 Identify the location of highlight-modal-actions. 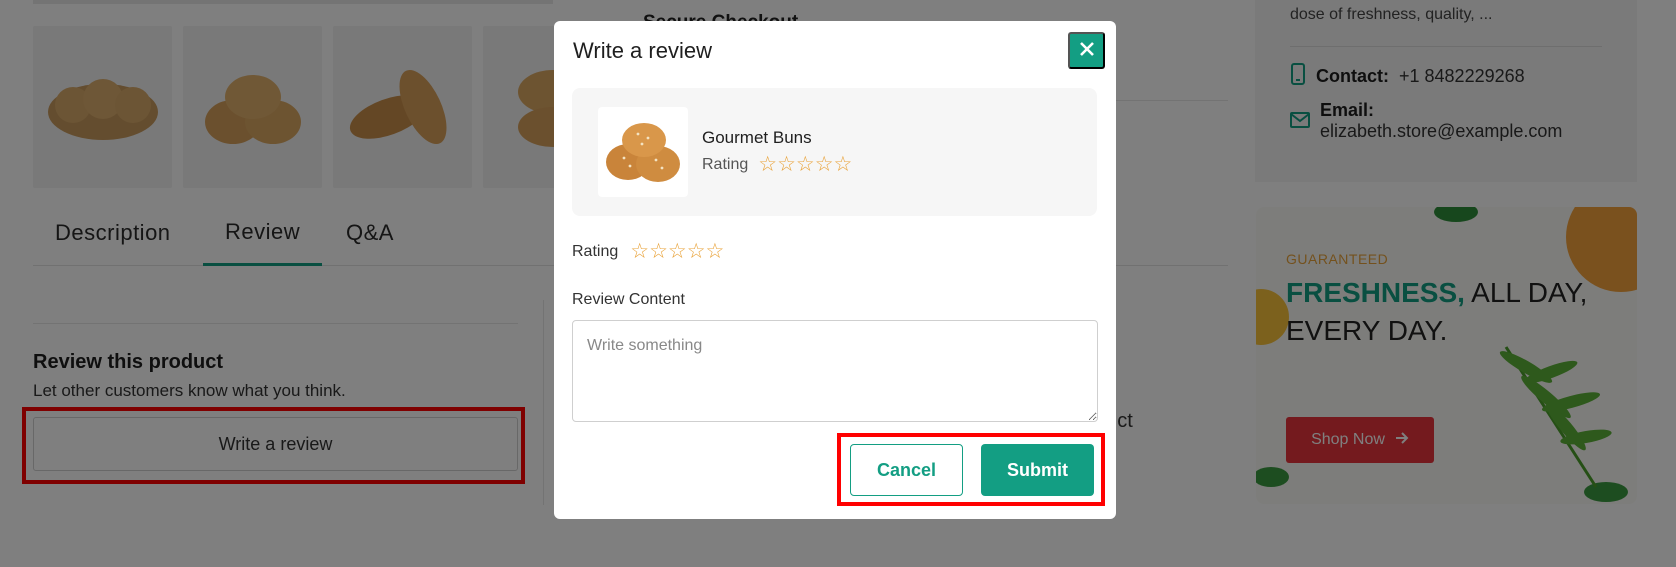
(971, 469).